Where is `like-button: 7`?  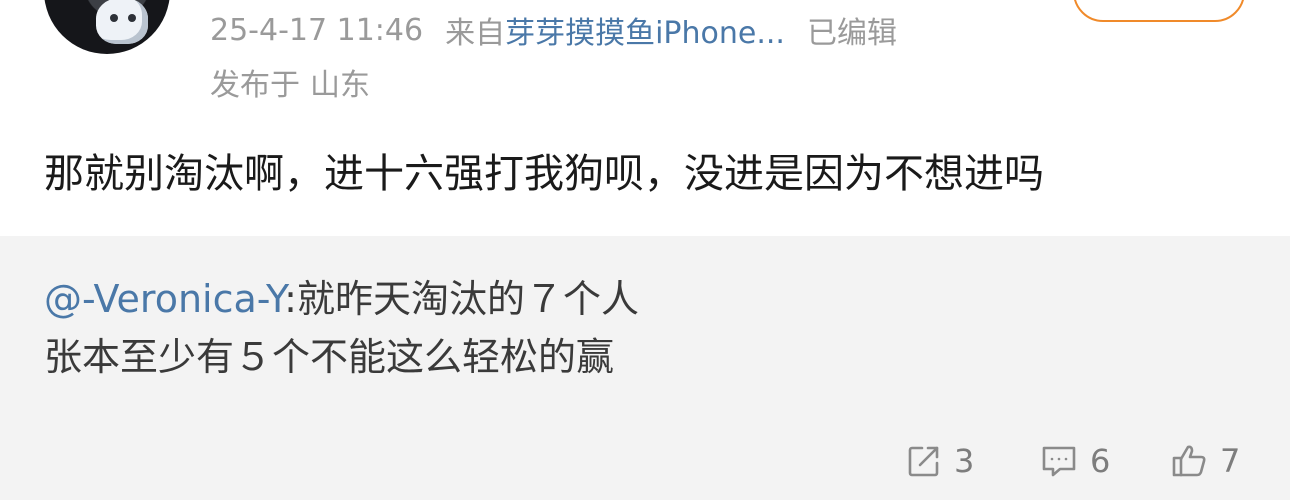
like-button: 7 is located at coordinates (1205, 461).